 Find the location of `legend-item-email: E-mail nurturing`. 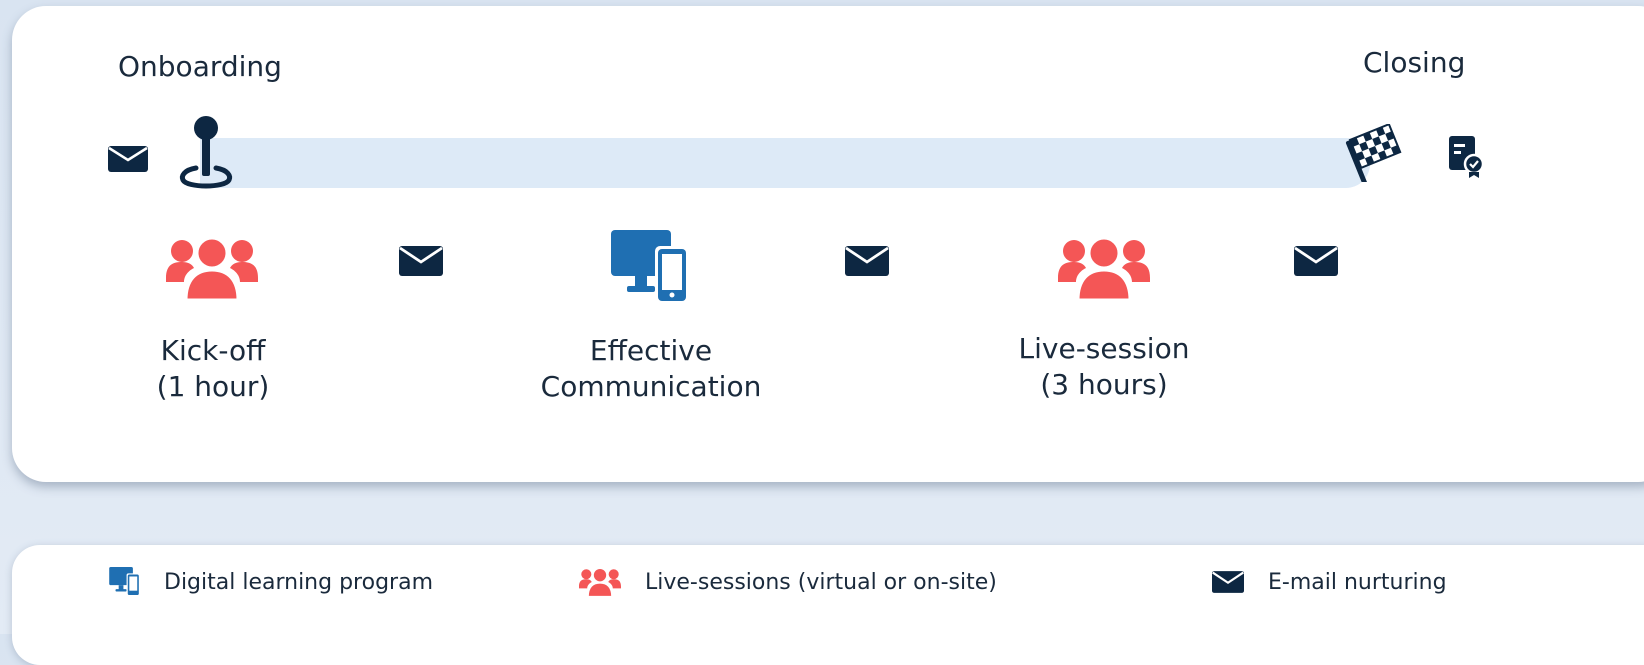

legend-item-email: E-mail nurturing is located at coordinates (1329, 582).